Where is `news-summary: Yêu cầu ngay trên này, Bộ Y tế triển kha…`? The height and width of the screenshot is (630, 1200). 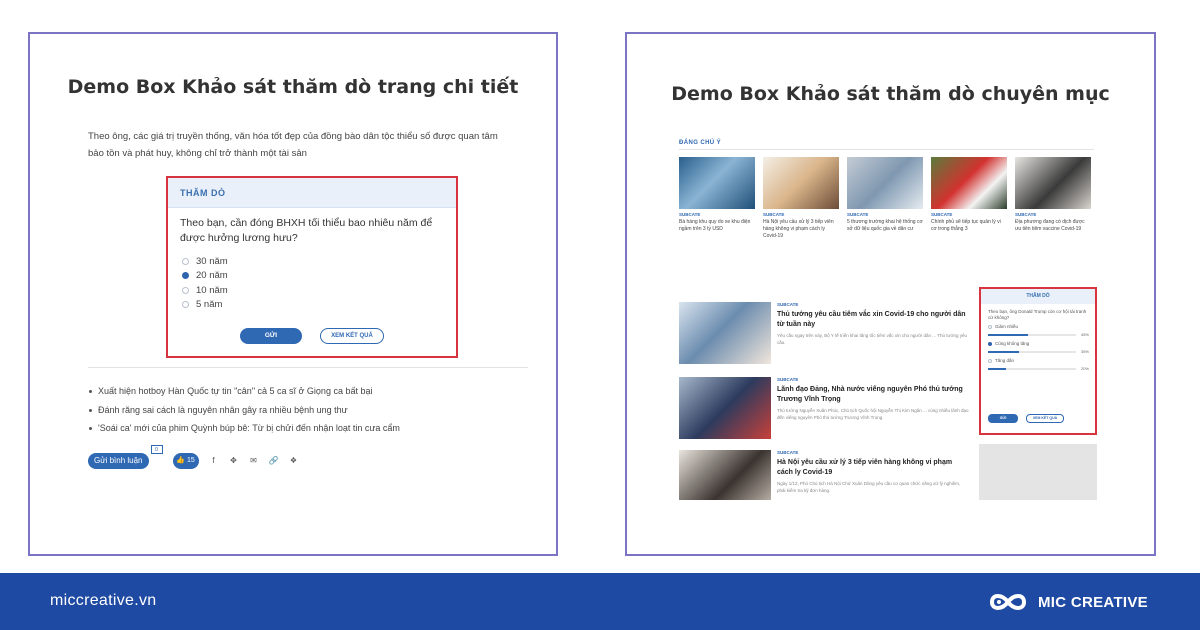
news-summary: Yêu cầu ngay trên này, Bộ Y tế triển kha… is located at coordinates (872, 339).